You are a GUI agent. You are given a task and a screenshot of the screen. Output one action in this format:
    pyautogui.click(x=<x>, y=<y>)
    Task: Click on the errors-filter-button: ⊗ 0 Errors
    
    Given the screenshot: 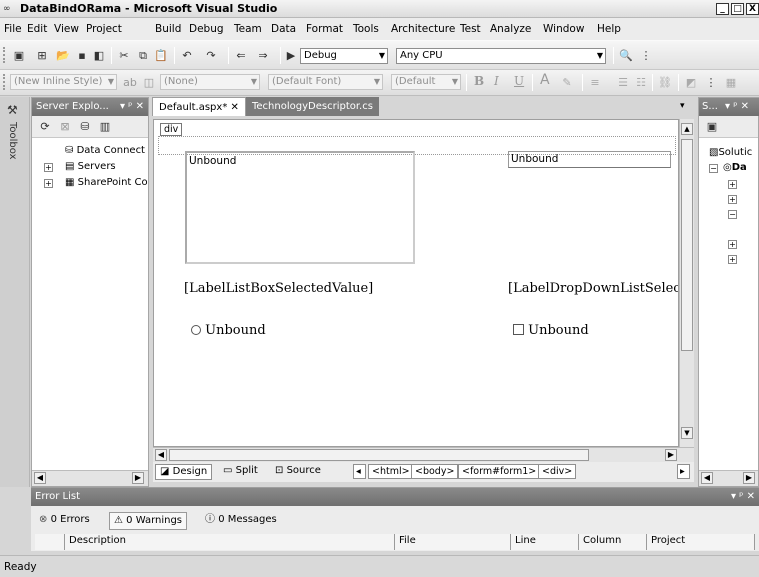 What is the action you would take?
    pyautogui.click(x=64, y=521)
    